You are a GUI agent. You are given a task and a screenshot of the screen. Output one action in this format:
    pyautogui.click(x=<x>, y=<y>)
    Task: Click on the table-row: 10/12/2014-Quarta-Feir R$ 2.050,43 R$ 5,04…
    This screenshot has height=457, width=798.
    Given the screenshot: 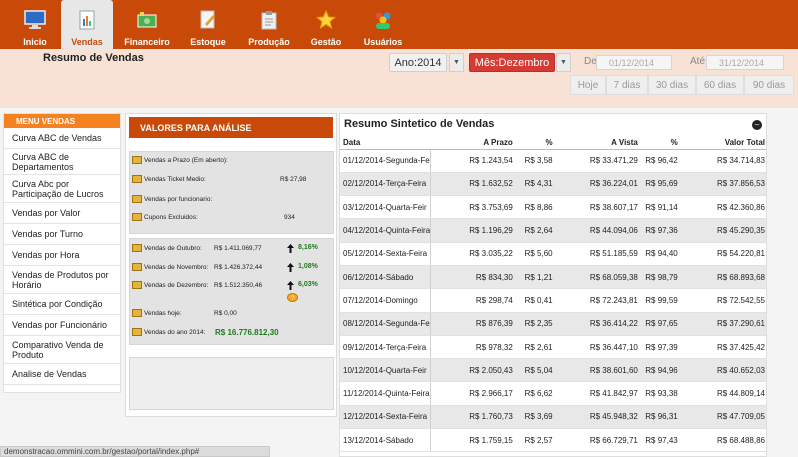 What is the action you would take?
    pyautogui.click(x=553, y=370)
    